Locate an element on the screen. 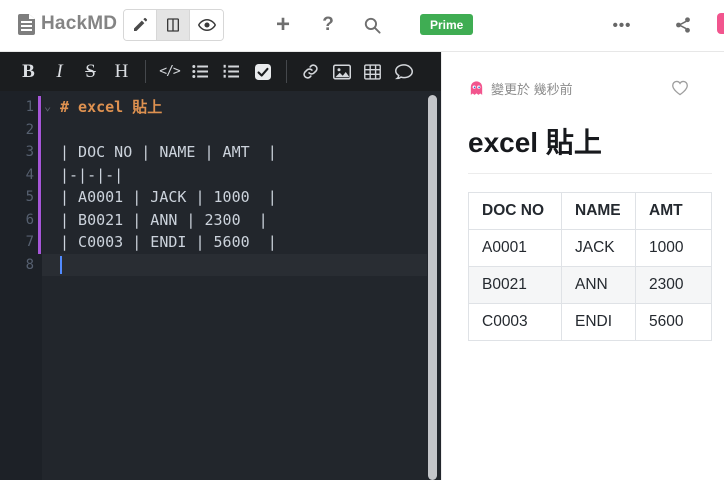 The width and height of the screenshot is (724, 480). bold-button: B is located at coordinates (28, 72).